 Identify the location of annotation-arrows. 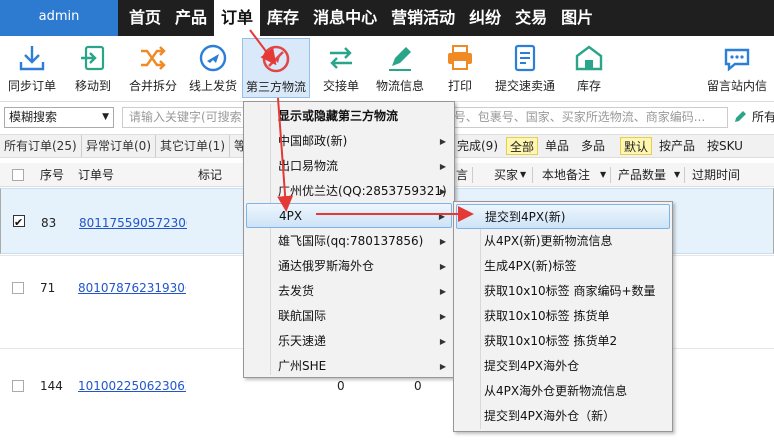
(361, 125).